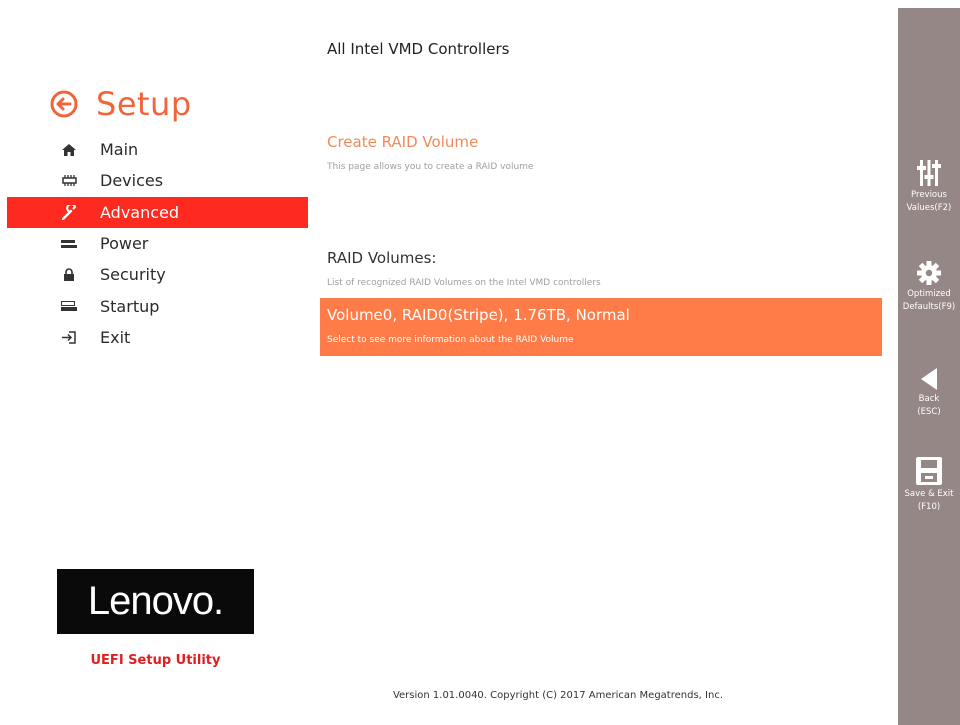  I want to click on back-button: Back (ESC), so click(929, 393).